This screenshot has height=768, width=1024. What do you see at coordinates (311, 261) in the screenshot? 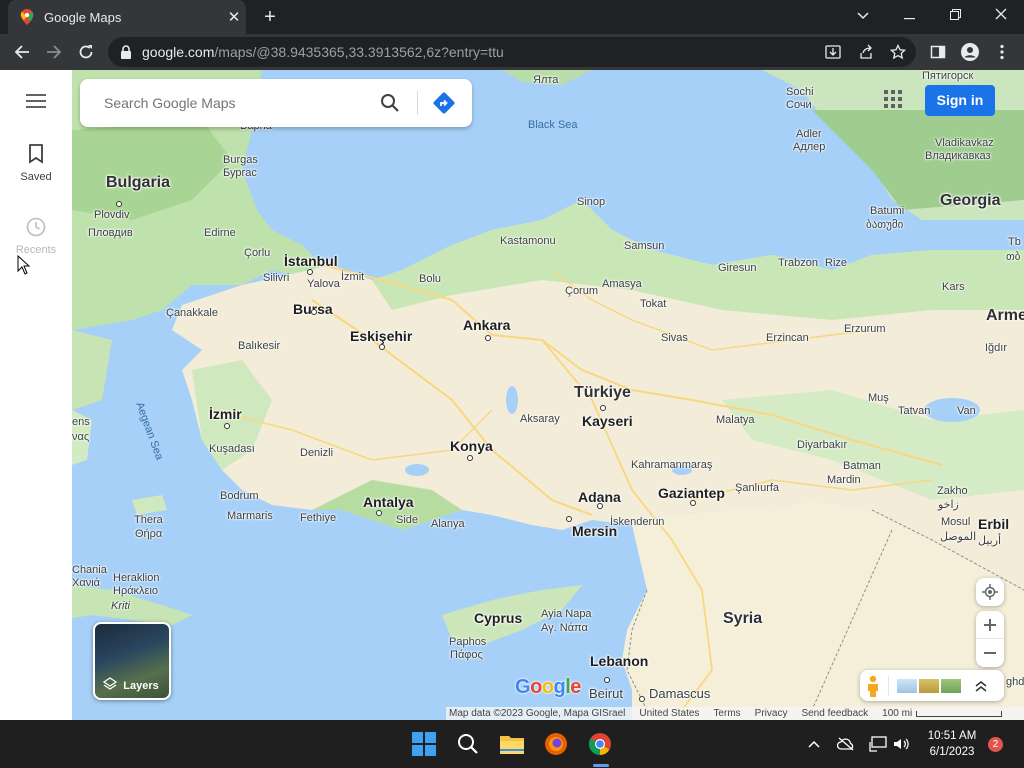
I see `map-label-istanbul: İstanbul` at bounding box center [311, 261].